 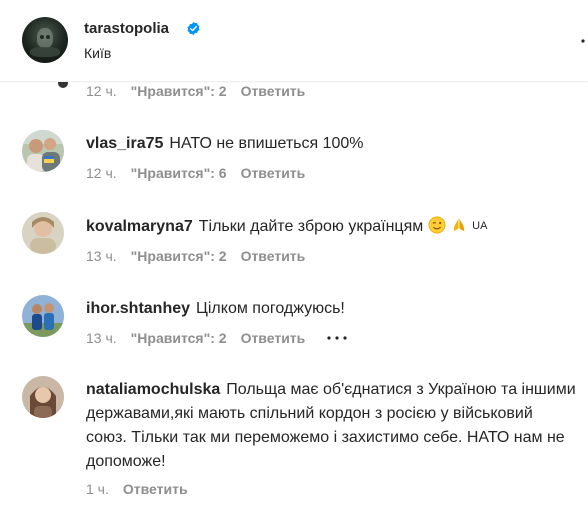 I want to click on prev-comment-meta: 12 ч. "Нравится": 2 Ответить, so click(x=195, y=91).